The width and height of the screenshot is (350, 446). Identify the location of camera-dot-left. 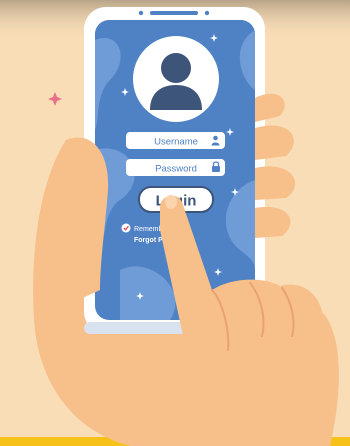
(141, 13).